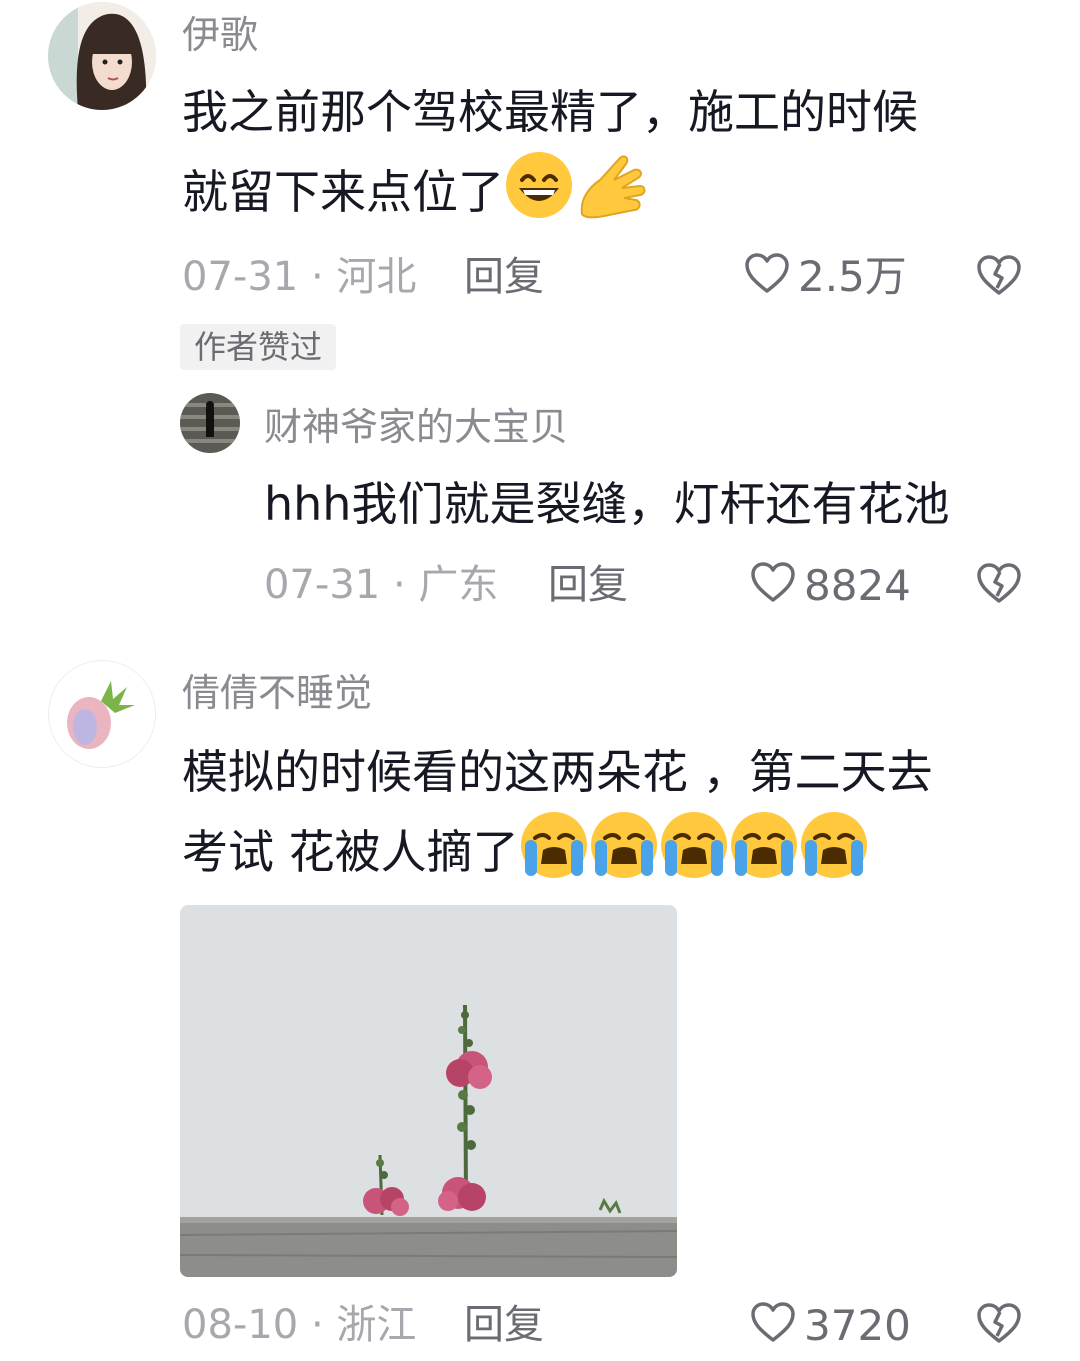  I want to click on comment-text-line-2: 考试 花被人摘了, so click(612, 856).